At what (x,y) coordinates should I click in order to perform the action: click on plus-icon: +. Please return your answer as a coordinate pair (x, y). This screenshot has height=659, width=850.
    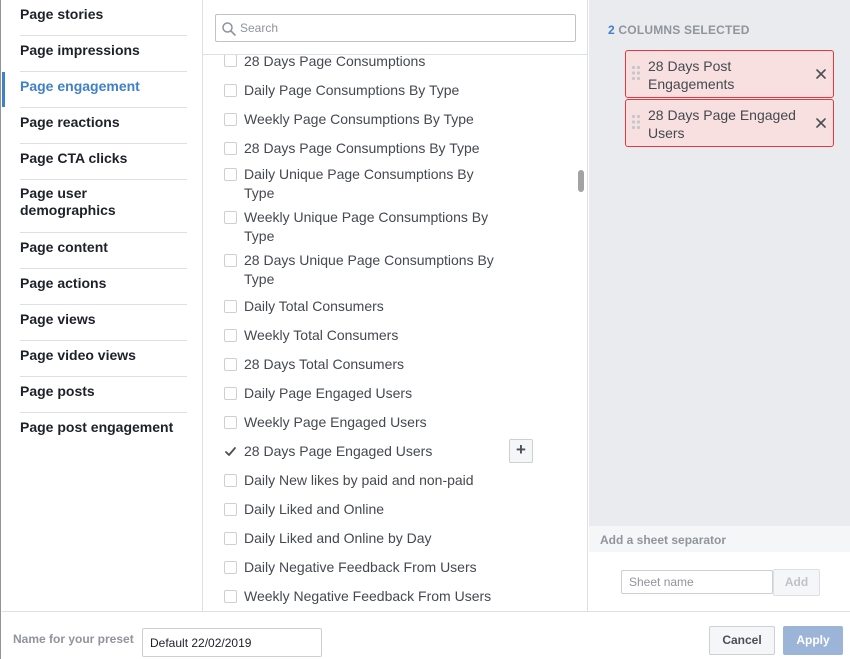
    Looking at the image, I should click on (521, 449).